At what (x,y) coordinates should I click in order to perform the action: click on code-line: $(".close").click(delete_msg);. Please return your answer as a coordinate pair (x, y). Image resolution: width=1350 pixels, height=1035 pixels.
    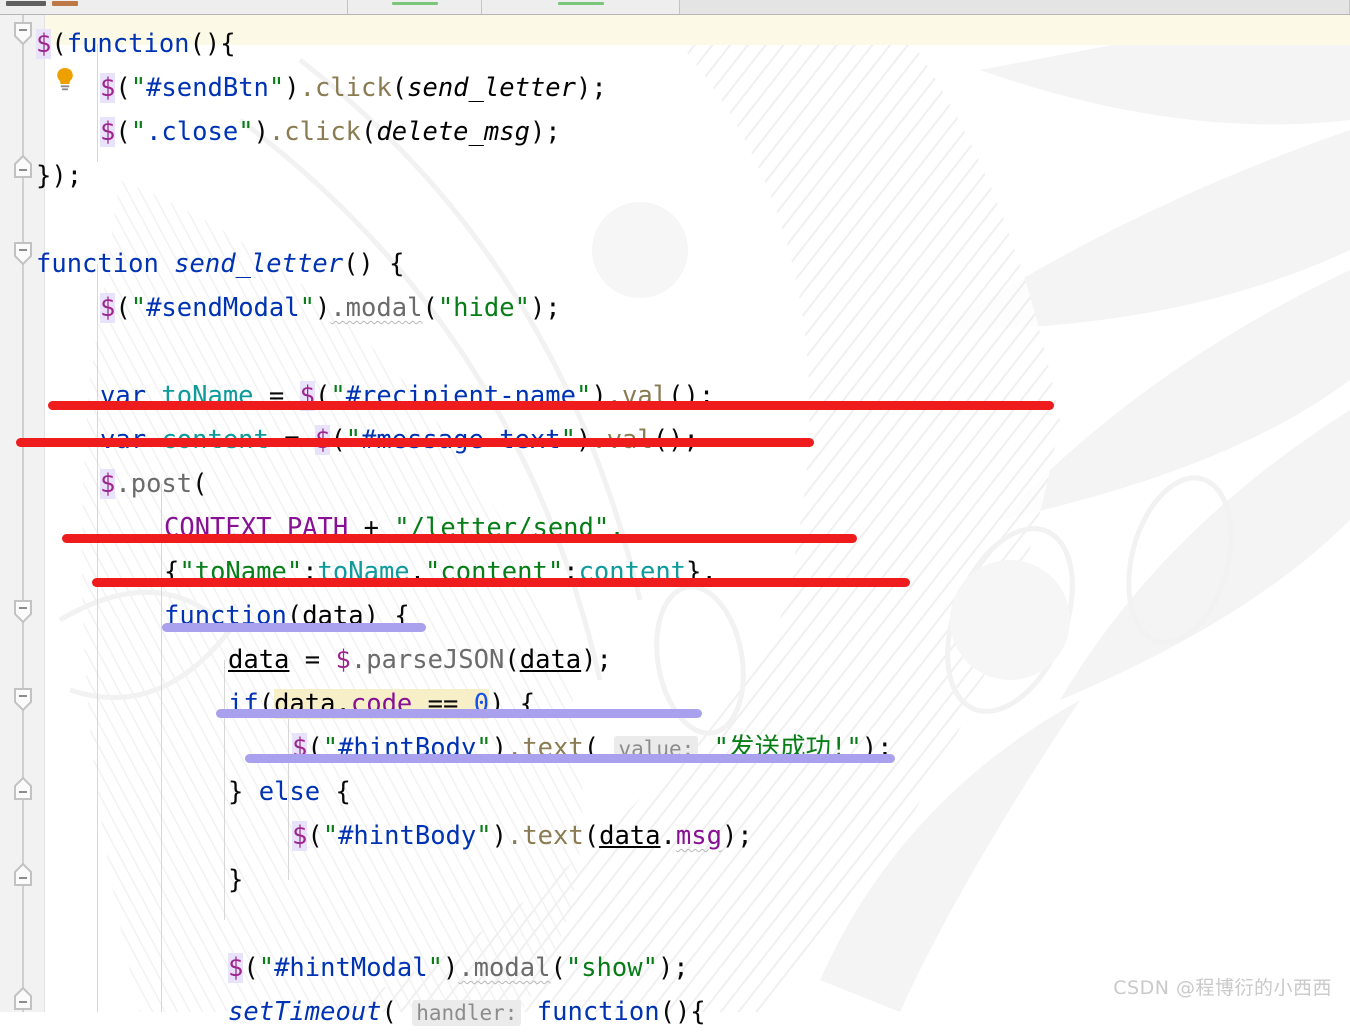
    Looking at the image, I should click on (675, 132).